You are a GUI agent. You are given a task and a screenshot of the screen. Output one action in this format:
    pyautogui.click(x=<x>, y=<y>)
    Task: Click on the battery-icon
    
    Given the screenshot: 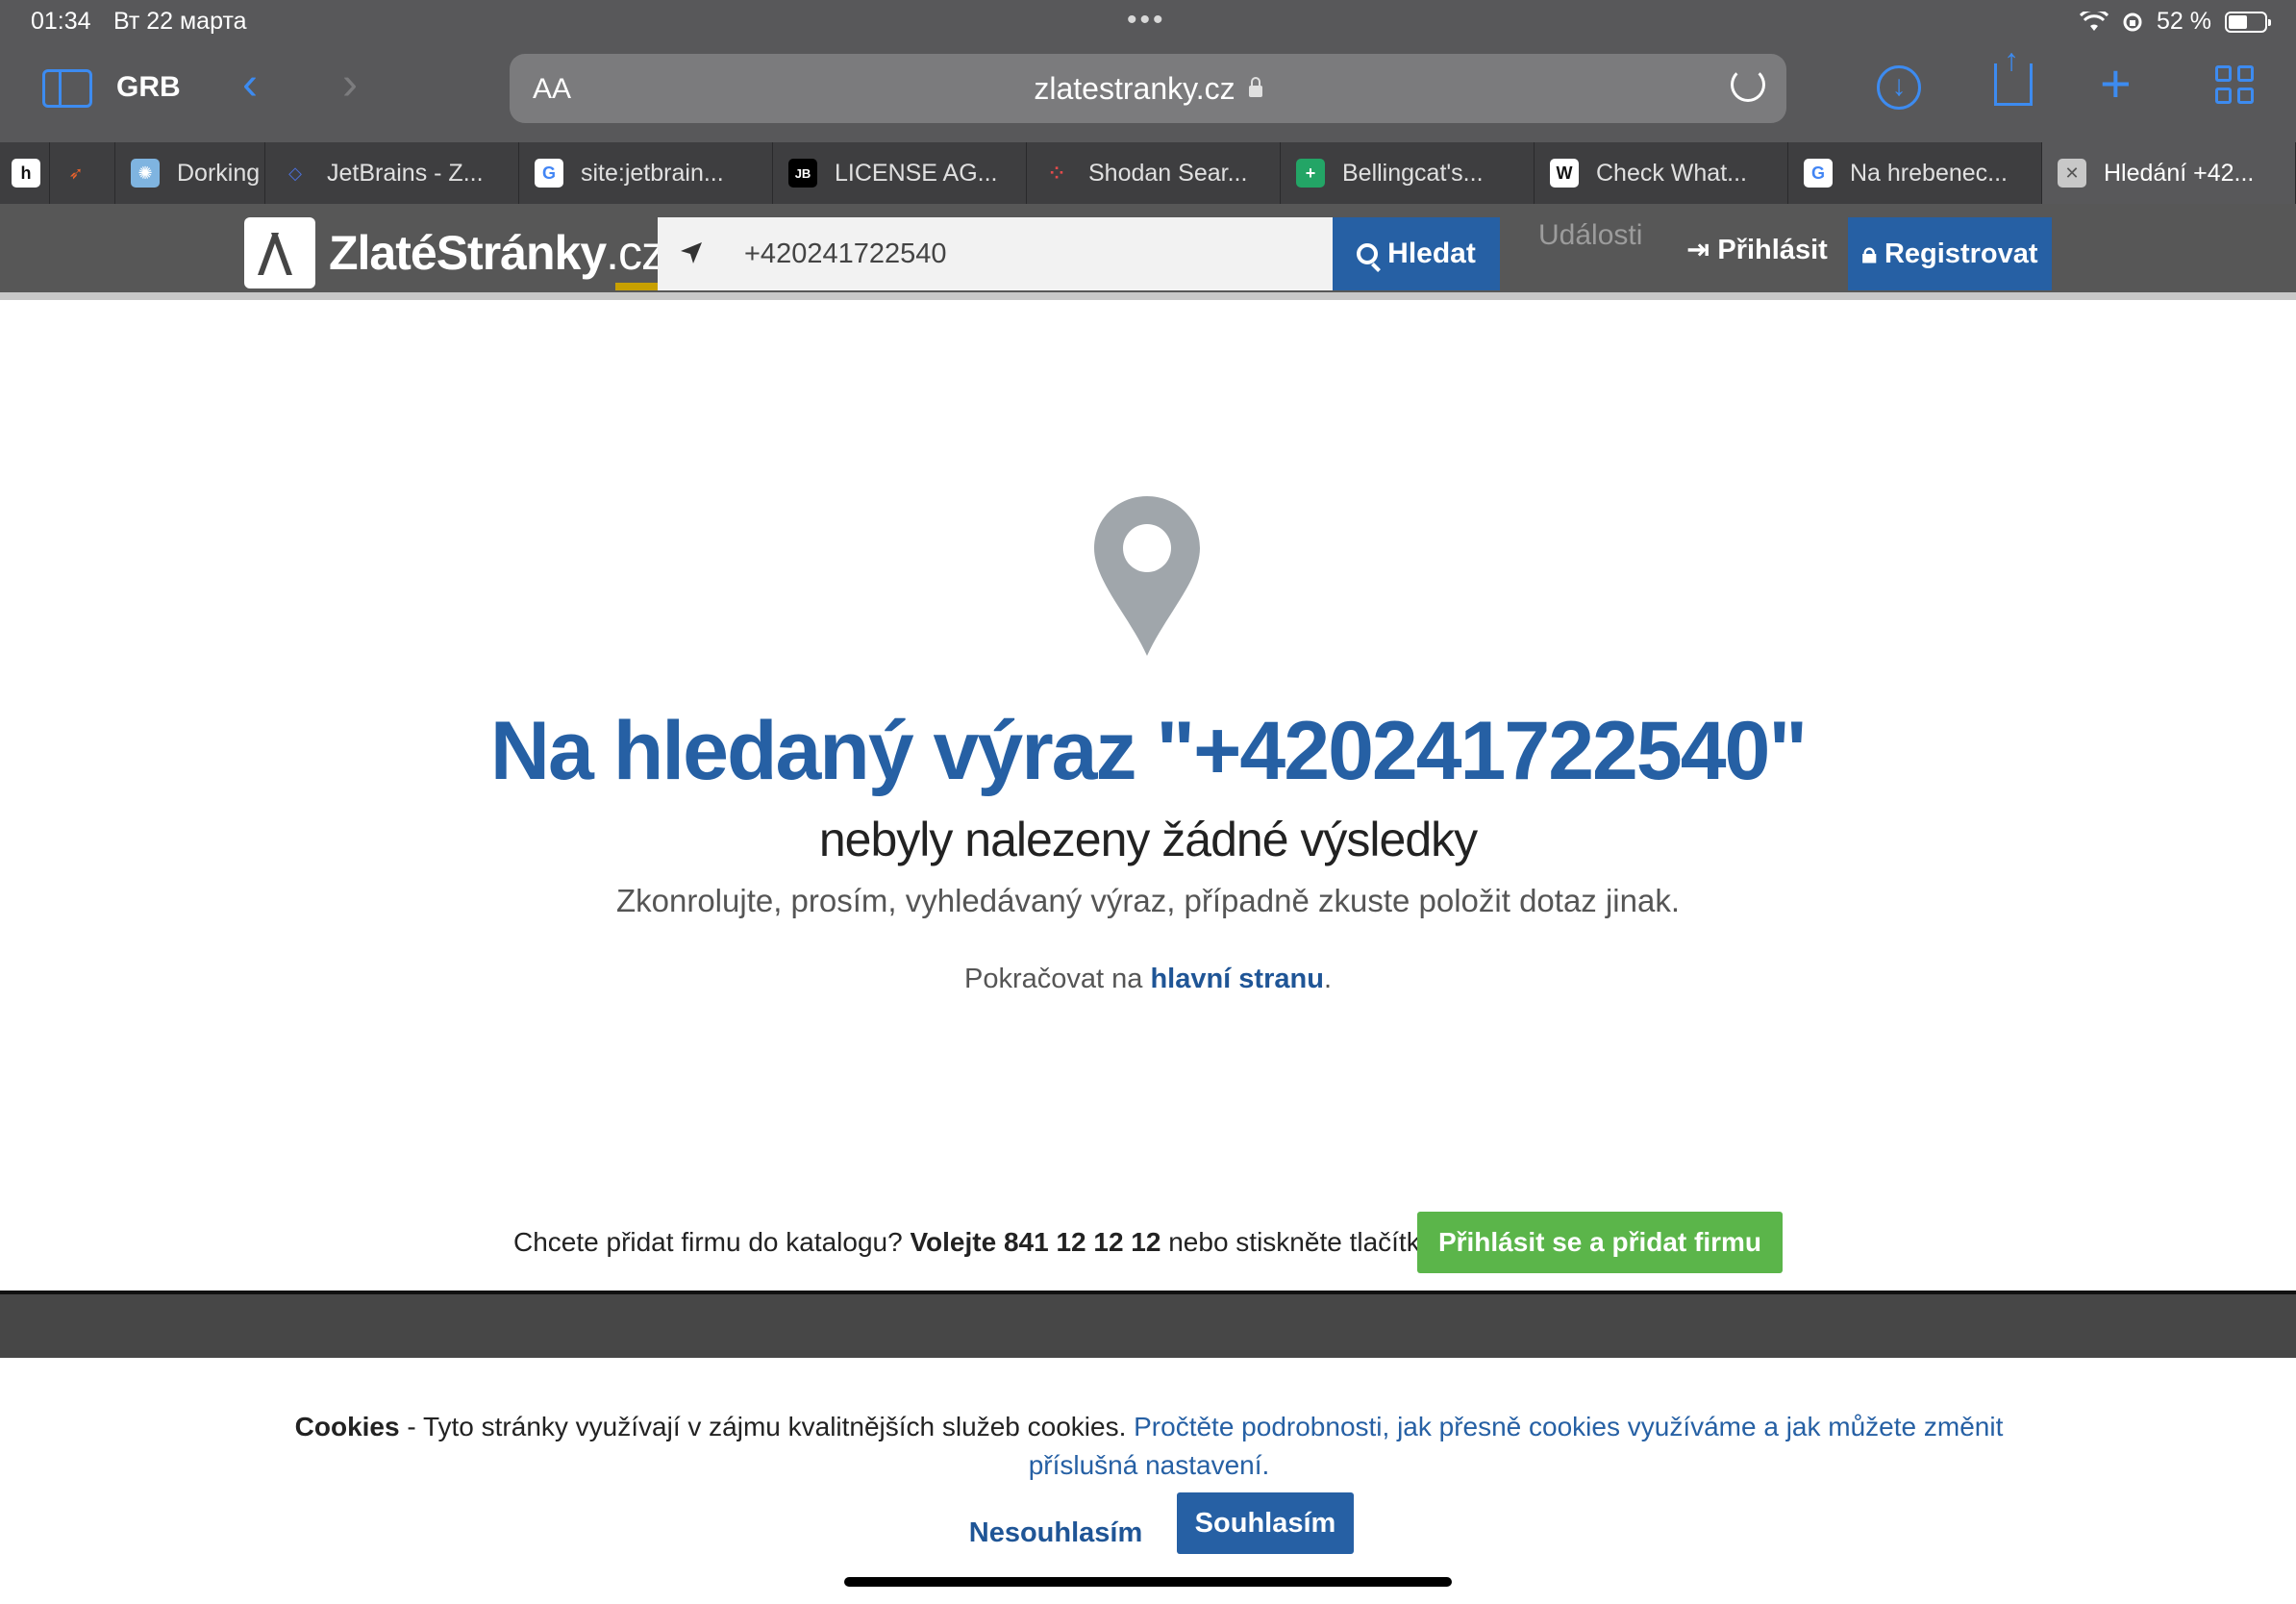 What is the action you would take?
    pyautogui.click(x=2248, y=22)
    